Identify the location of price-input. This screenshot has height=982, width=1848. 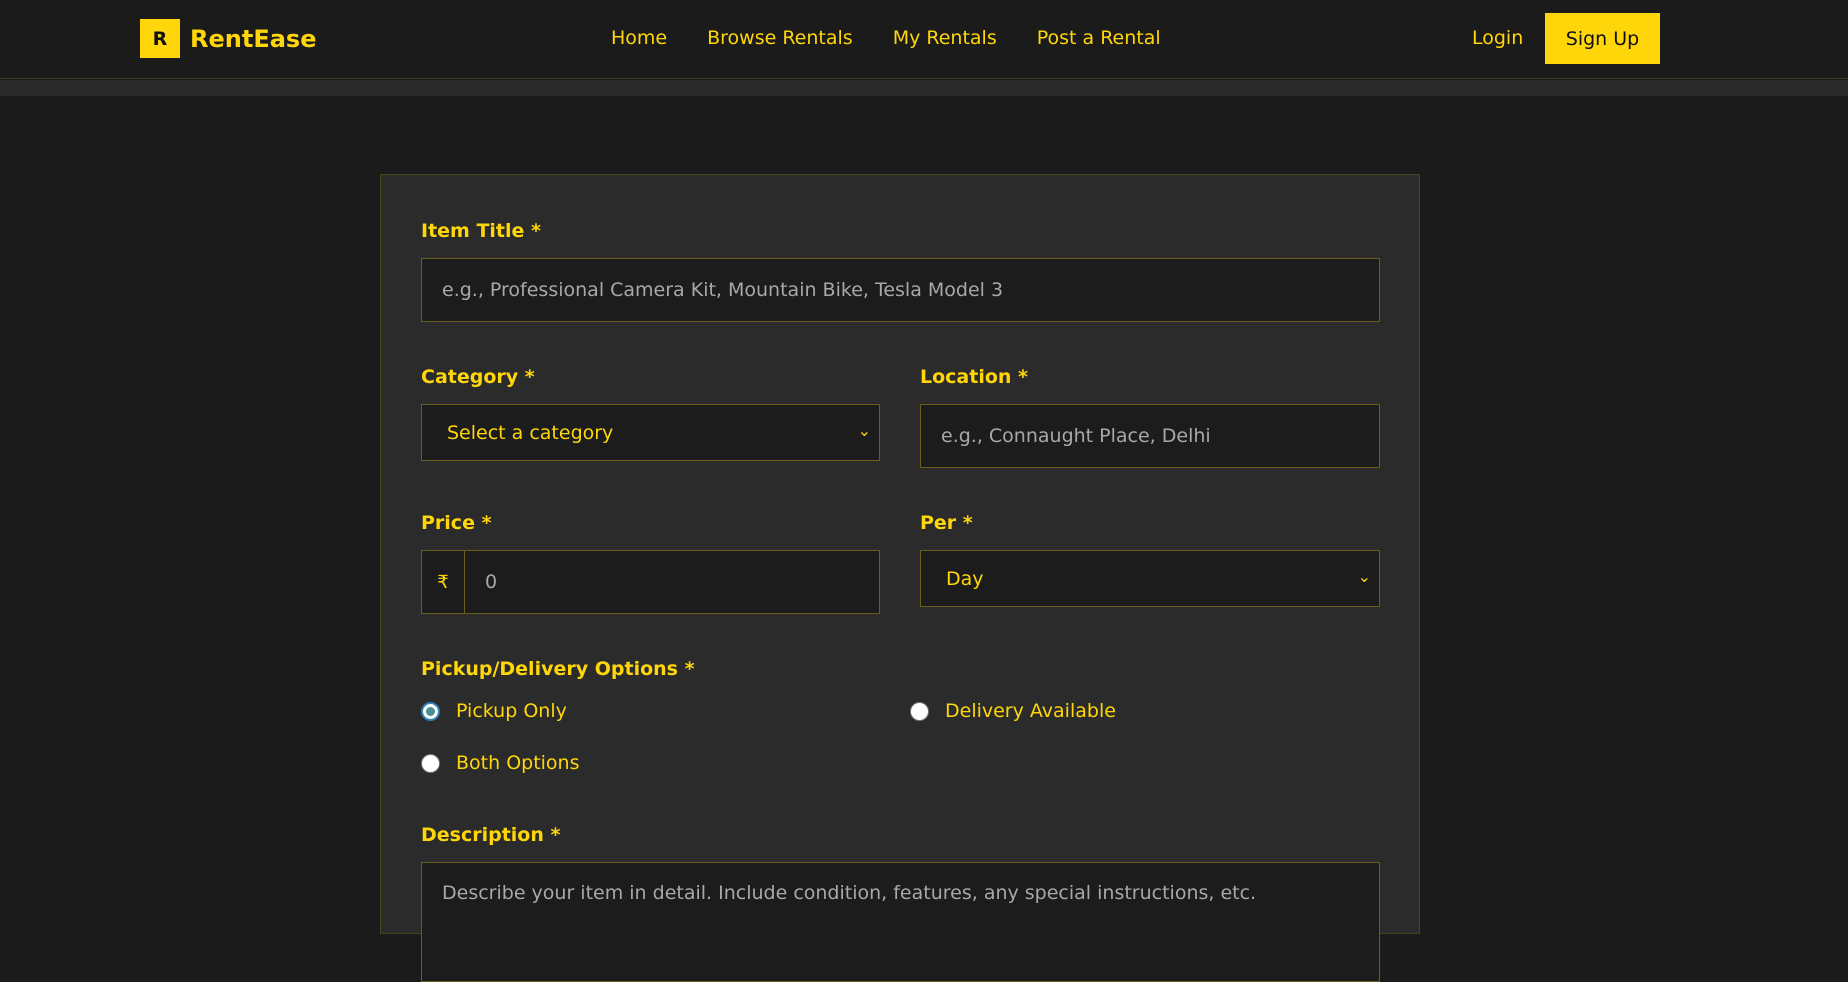
(672, 582).